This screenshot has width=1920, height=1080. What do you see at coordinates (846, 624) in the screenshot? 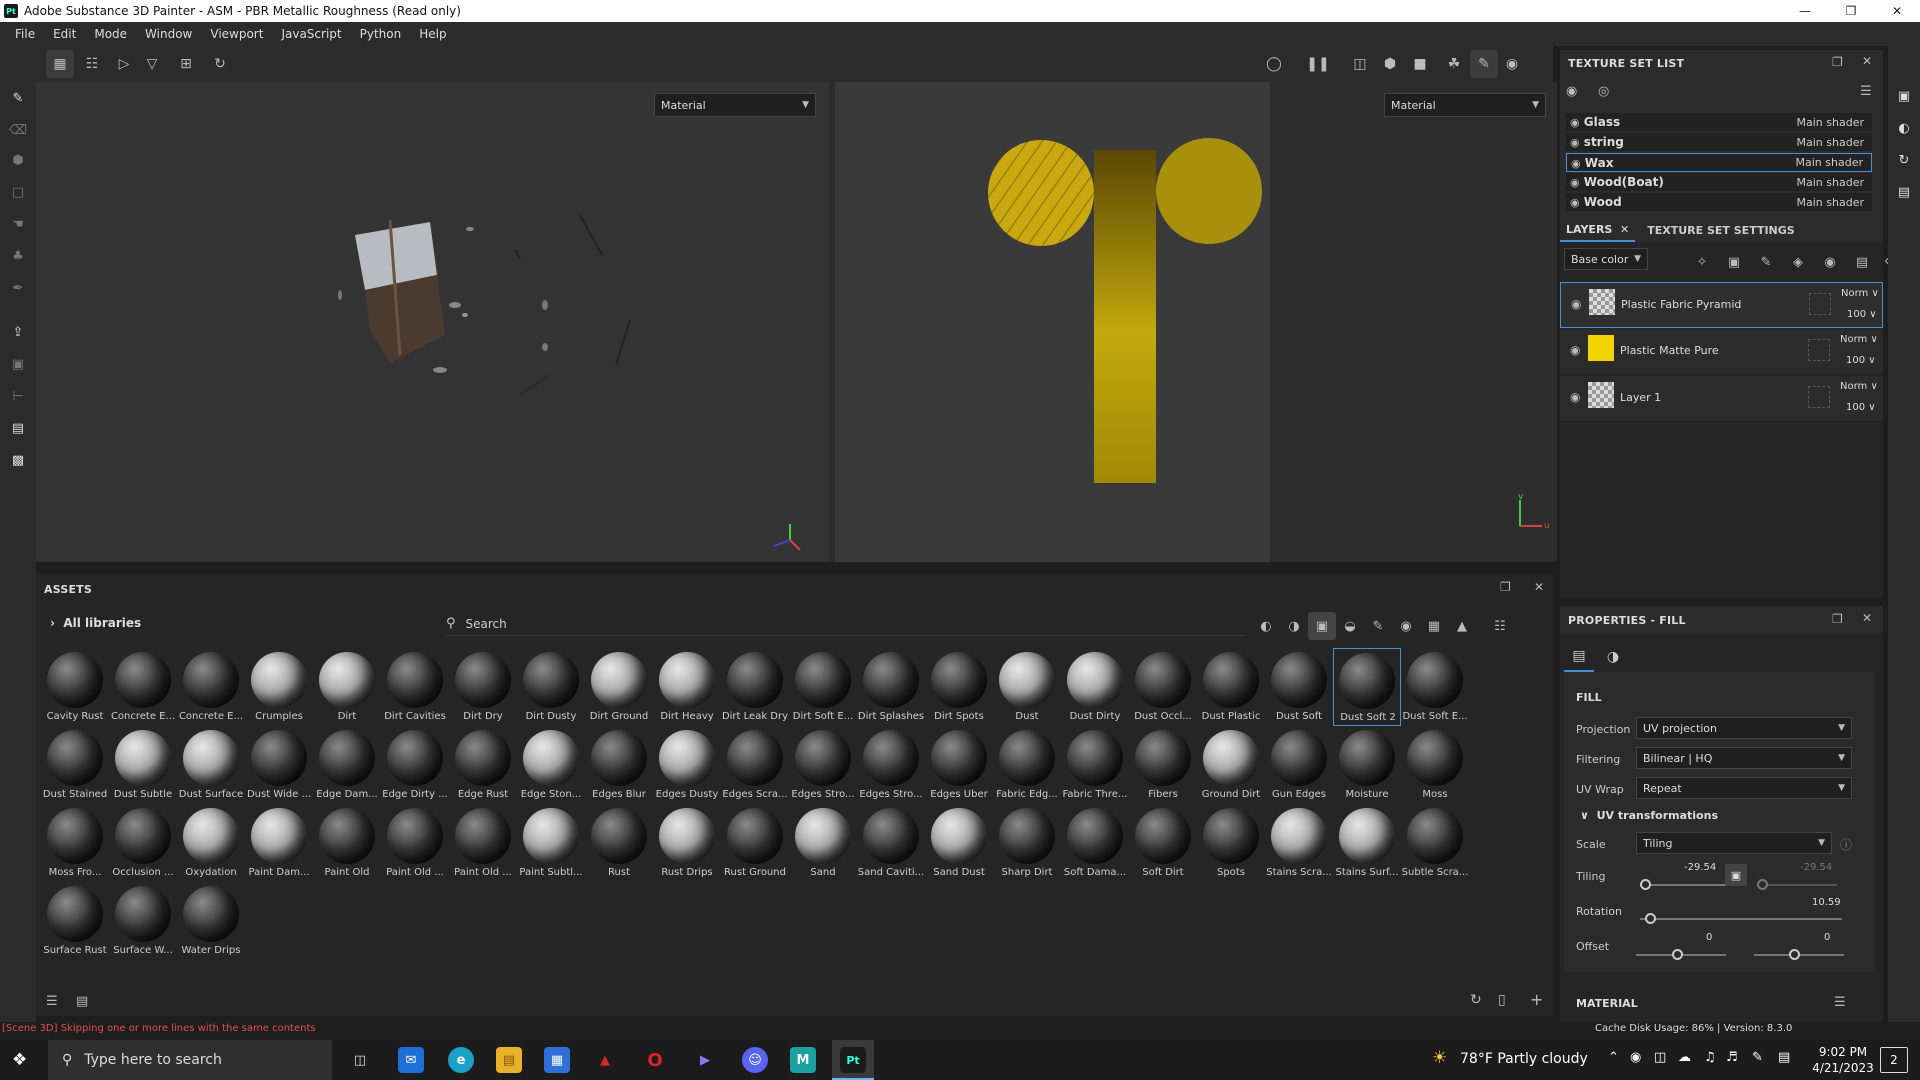
I see `asset-search: ⚲ Search` at bounding box center [846, 624].